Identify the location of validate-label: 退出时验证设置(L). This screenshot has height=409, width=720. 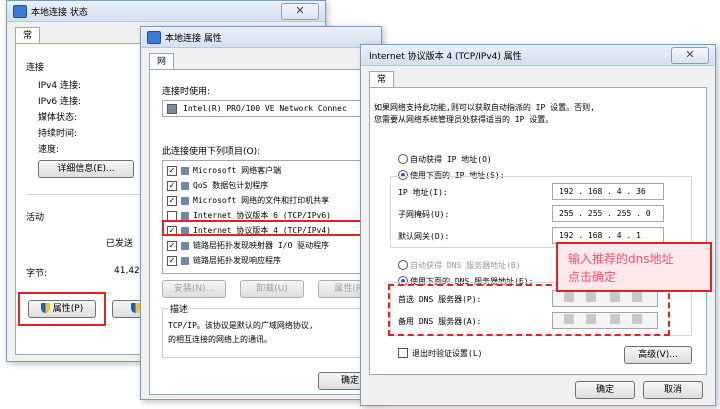
(447, 353).